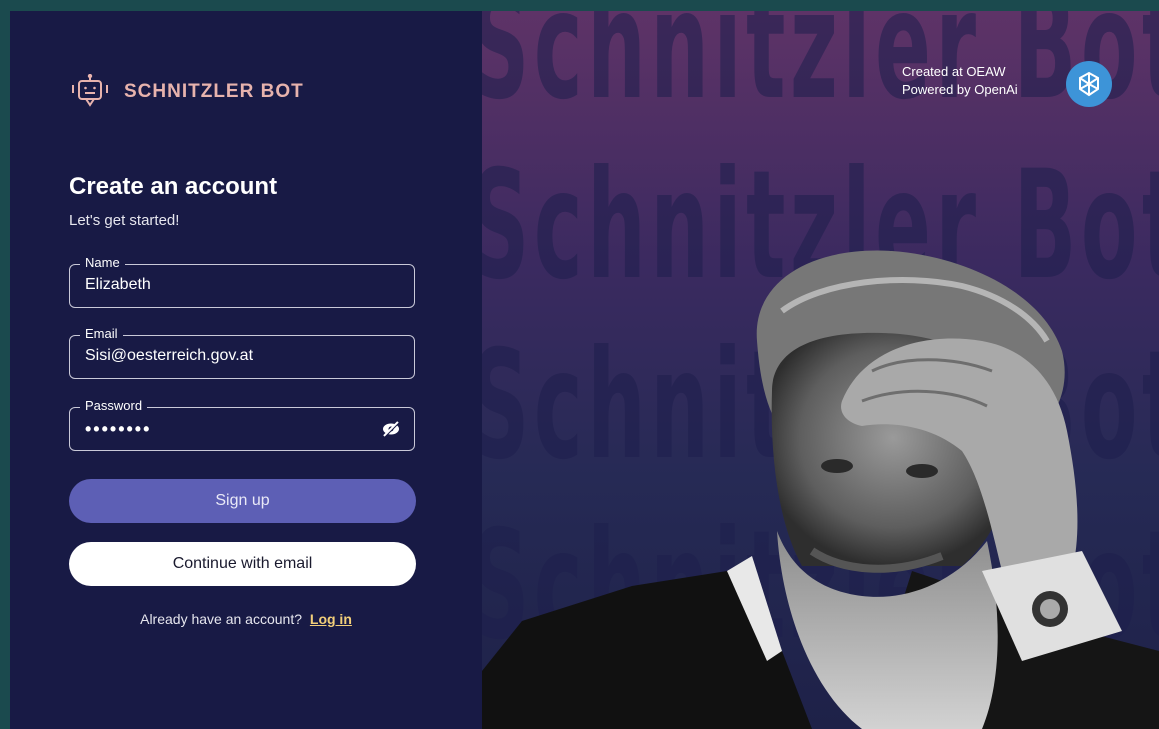 The height and width of the screenshot is (729, 1159). Describe the element at coordinates (169, 356) in the screenshot. I see `email-field-value: Sisi@oesterreich.gov.at` at that location.